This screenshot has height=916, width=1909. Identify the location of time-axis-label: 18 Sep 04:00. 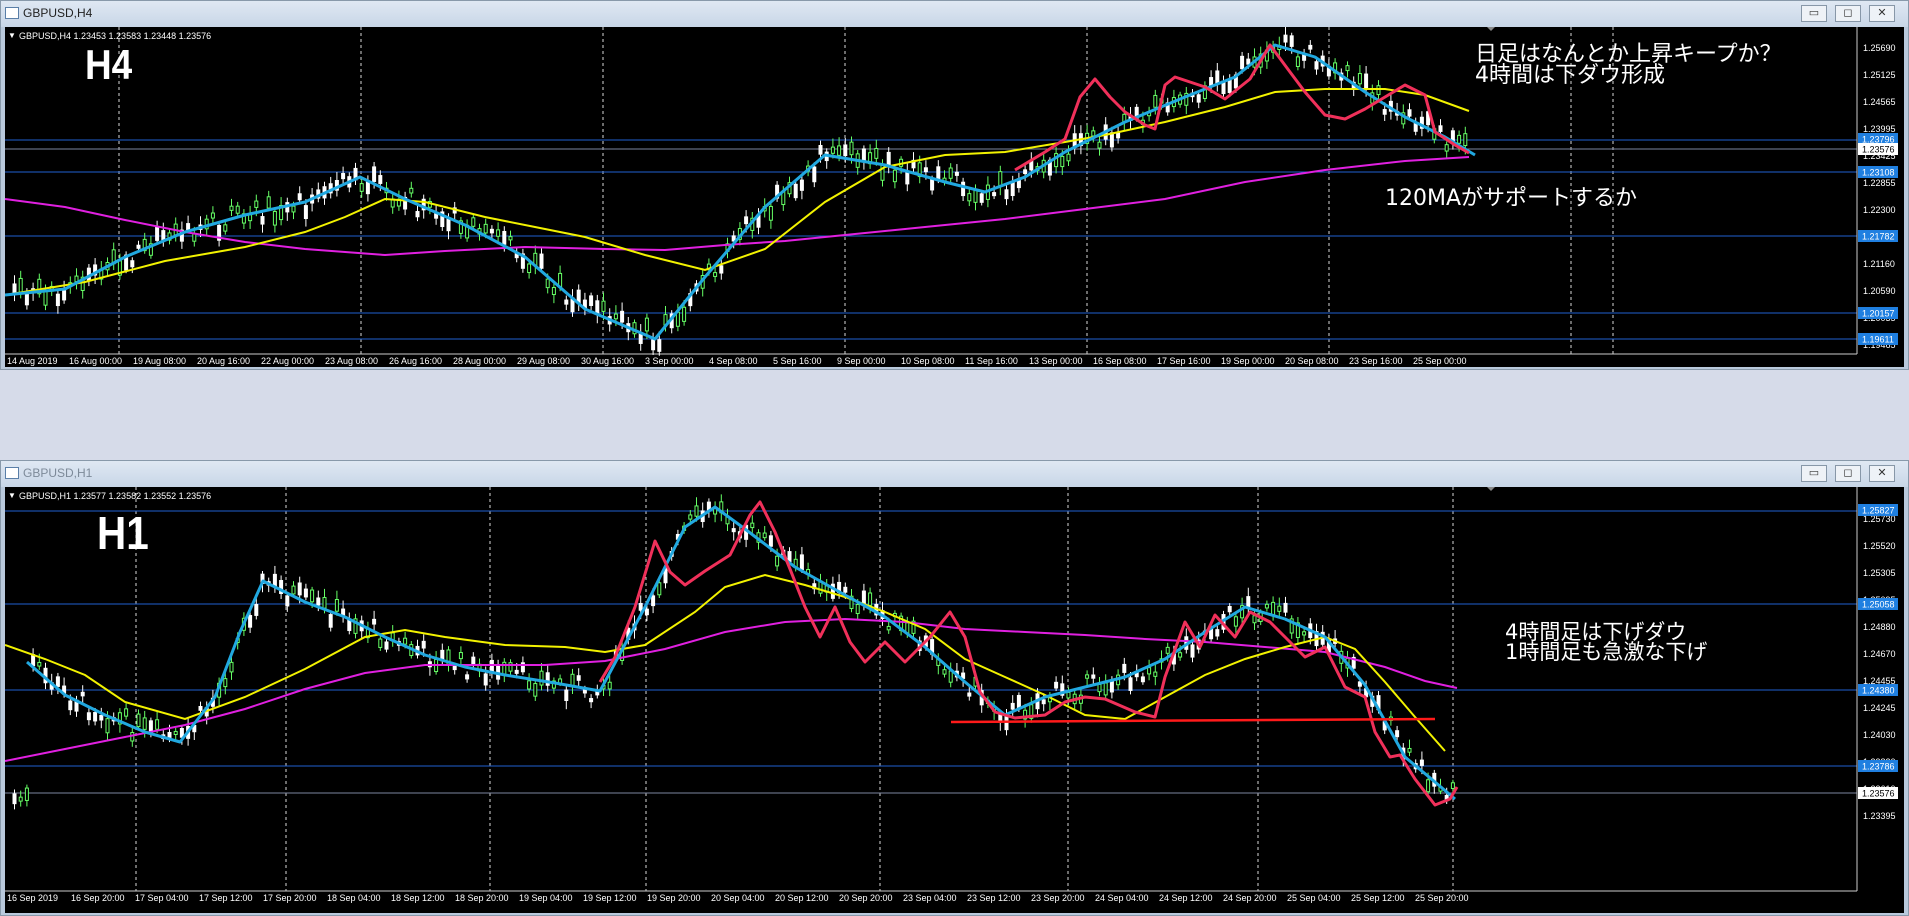
(354, 898).